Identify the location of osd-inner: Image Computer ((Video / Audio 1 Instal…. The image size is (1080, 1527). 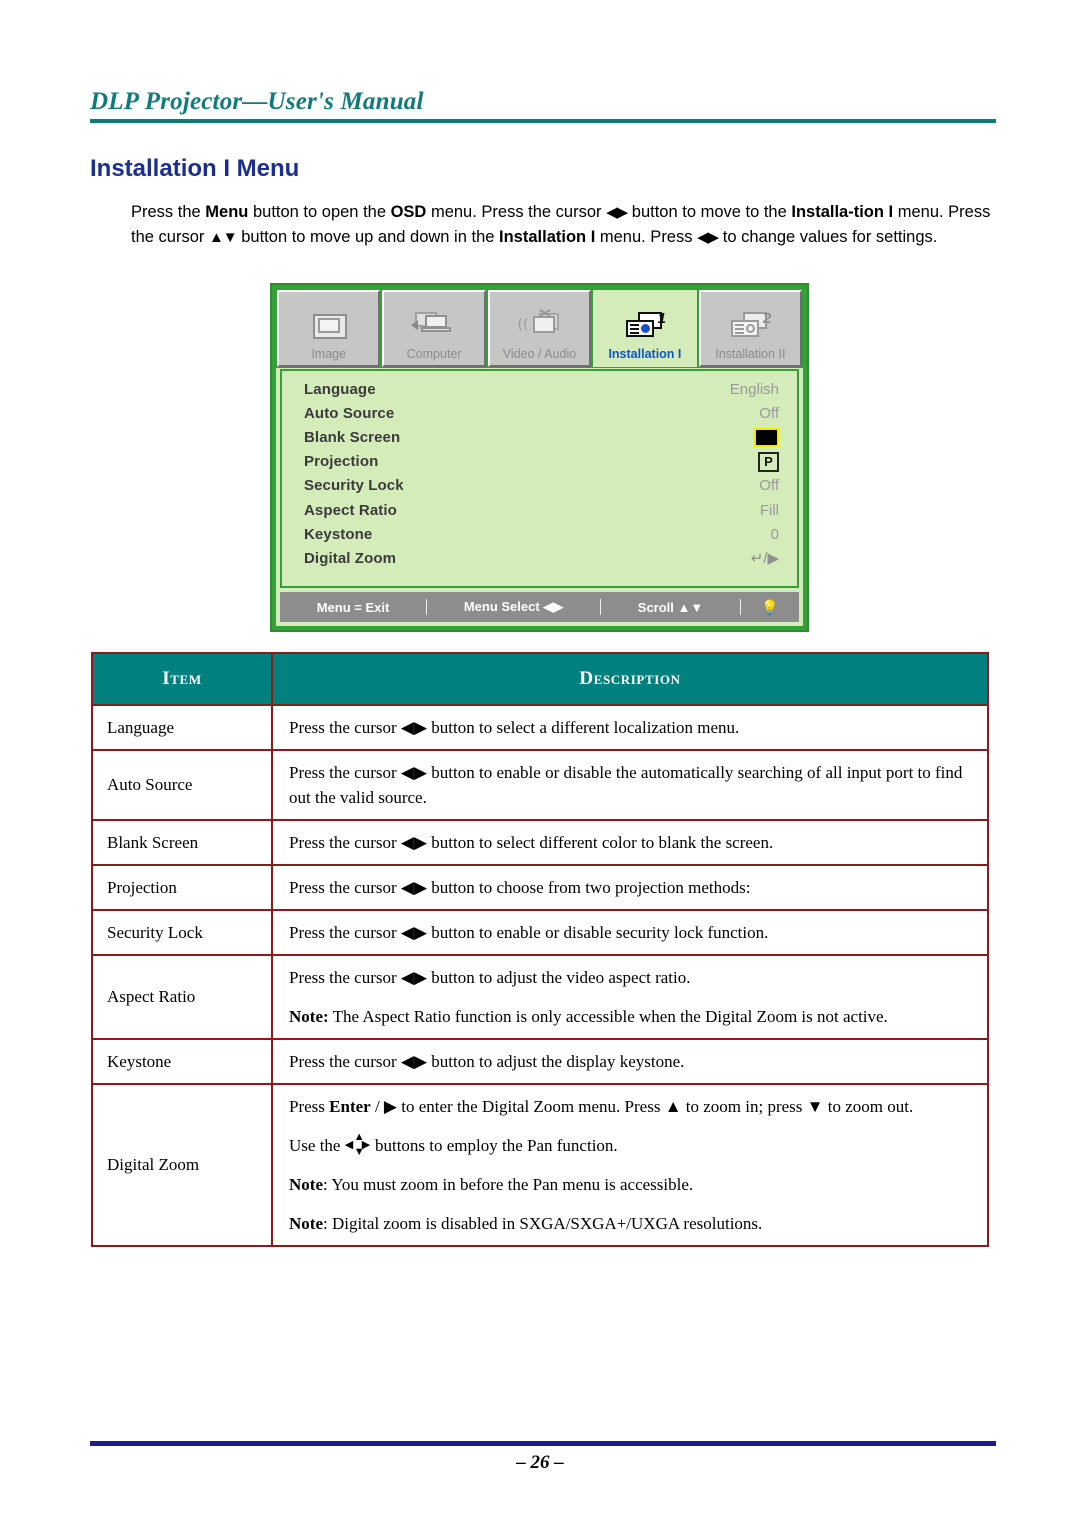
(539, 457).